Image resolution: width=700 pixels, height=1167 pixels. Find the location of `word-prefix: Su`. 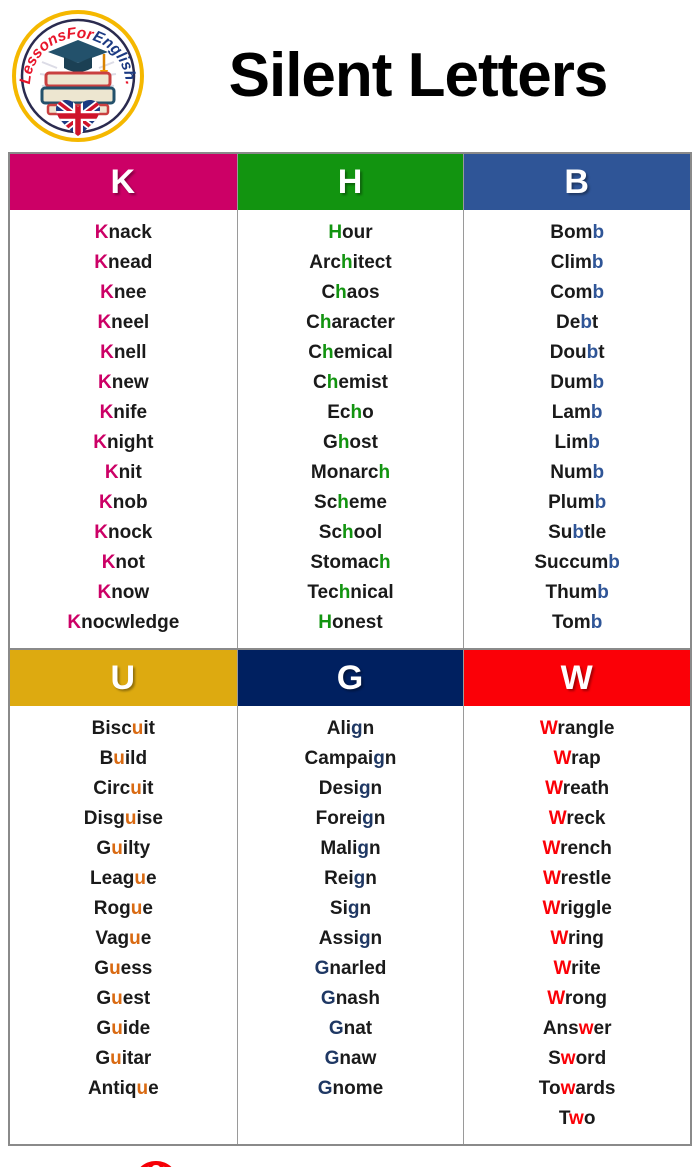

word-prefix: Su is located at coordinates (560, 532).